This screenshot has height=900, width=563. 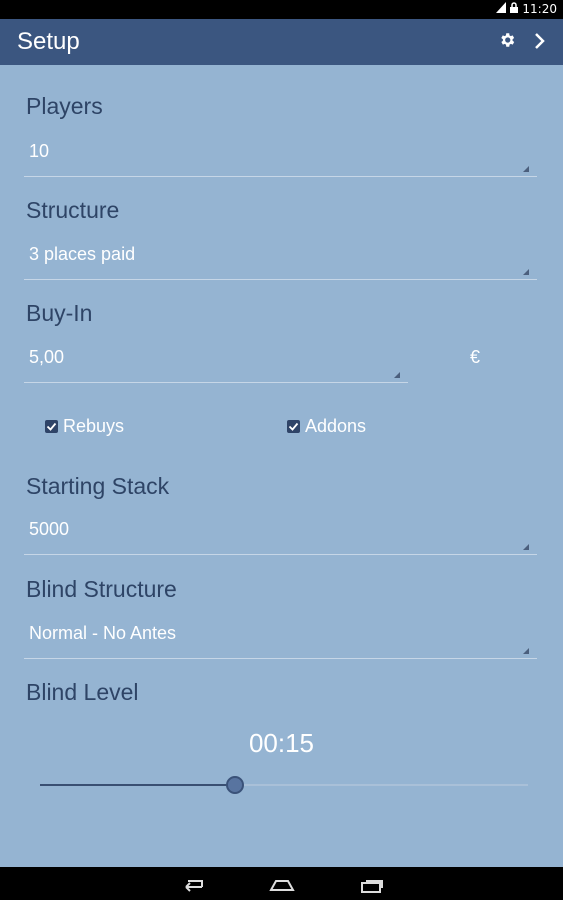 I want to click on back-icon, so click(x=192, y=884).